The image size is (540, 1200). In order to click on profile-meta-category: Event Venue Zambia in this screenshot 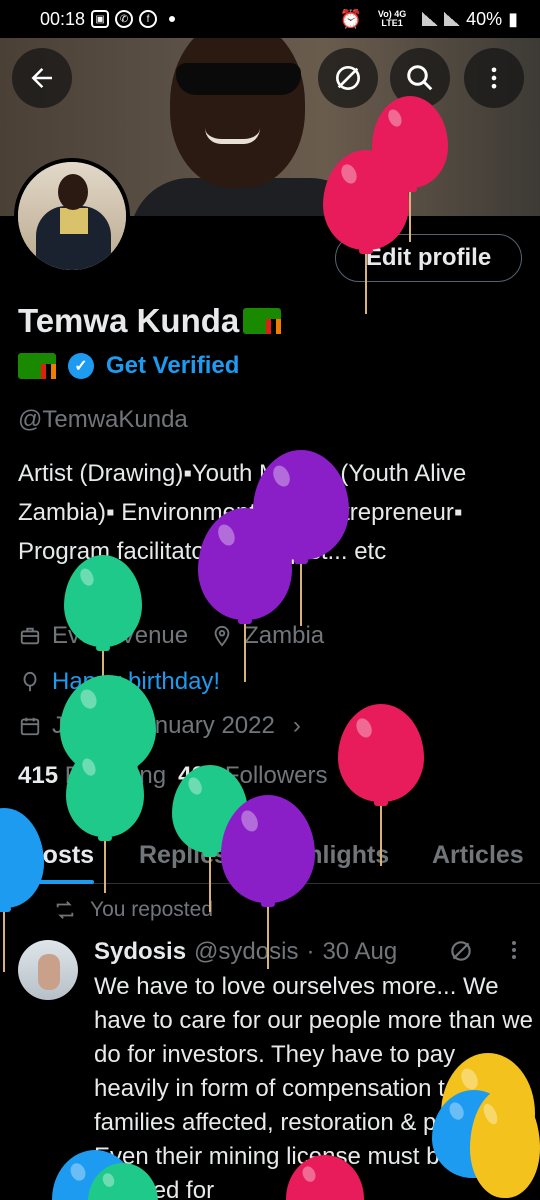, I will do `click(171, 636)`.